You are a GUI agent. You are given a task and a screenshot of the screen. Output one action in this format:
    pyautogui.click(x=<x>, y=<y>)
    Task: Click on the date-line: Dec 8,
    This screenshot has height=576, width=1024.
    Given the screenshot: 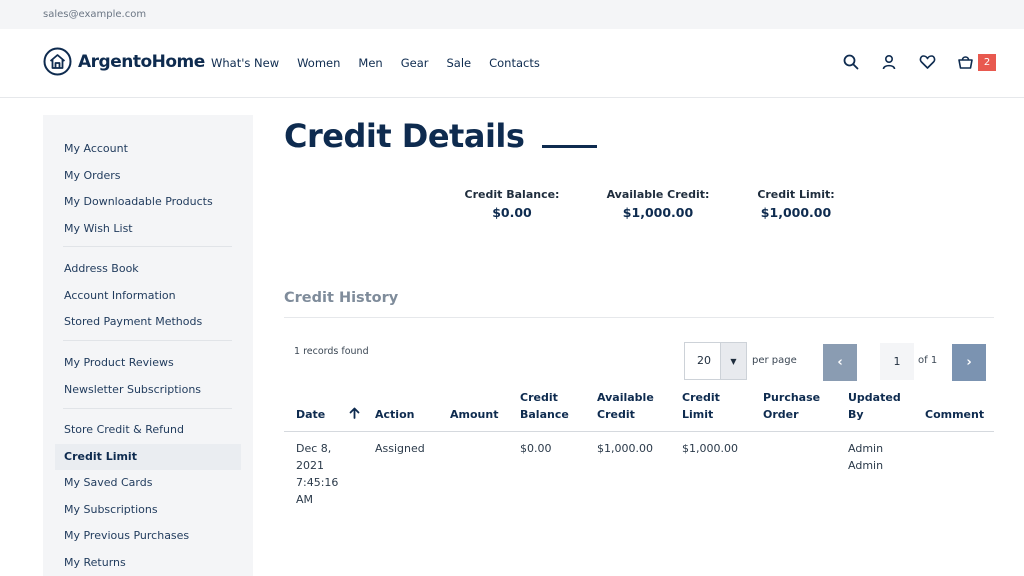 What is the action you would take?
    pyautogui.click(x=314, y=448)
    